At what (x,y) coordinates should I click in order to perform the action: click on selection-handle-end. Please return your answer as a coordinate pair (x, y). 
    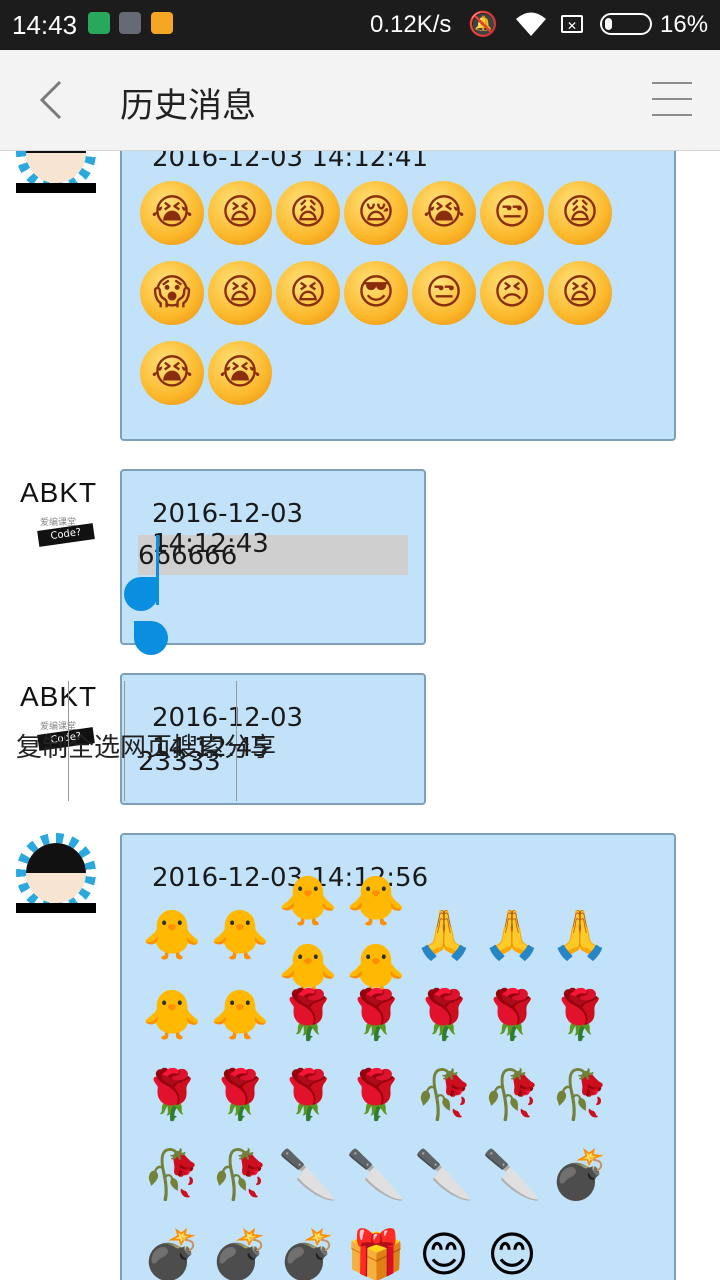
    Looking at the image, I should click on (151, 638).